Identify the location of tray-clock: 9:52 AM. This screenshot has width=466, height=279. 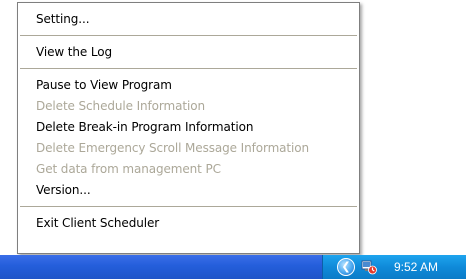
(416, 267).